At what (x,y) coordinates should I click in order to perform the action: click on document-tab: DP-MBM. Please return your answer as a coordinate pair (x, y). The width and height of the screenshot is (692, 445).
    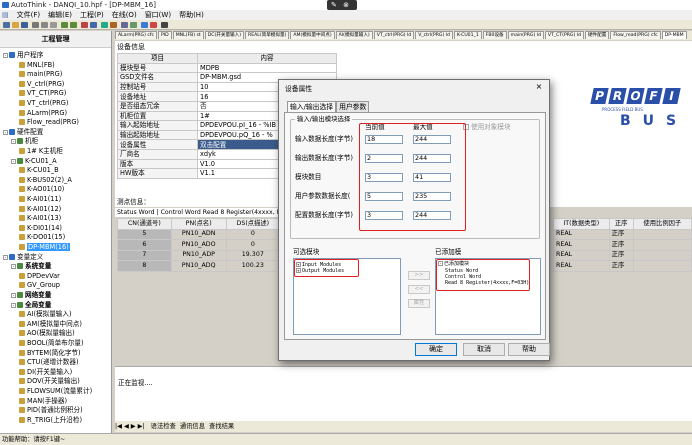
    Looking at the image, I should click on (674, 35).